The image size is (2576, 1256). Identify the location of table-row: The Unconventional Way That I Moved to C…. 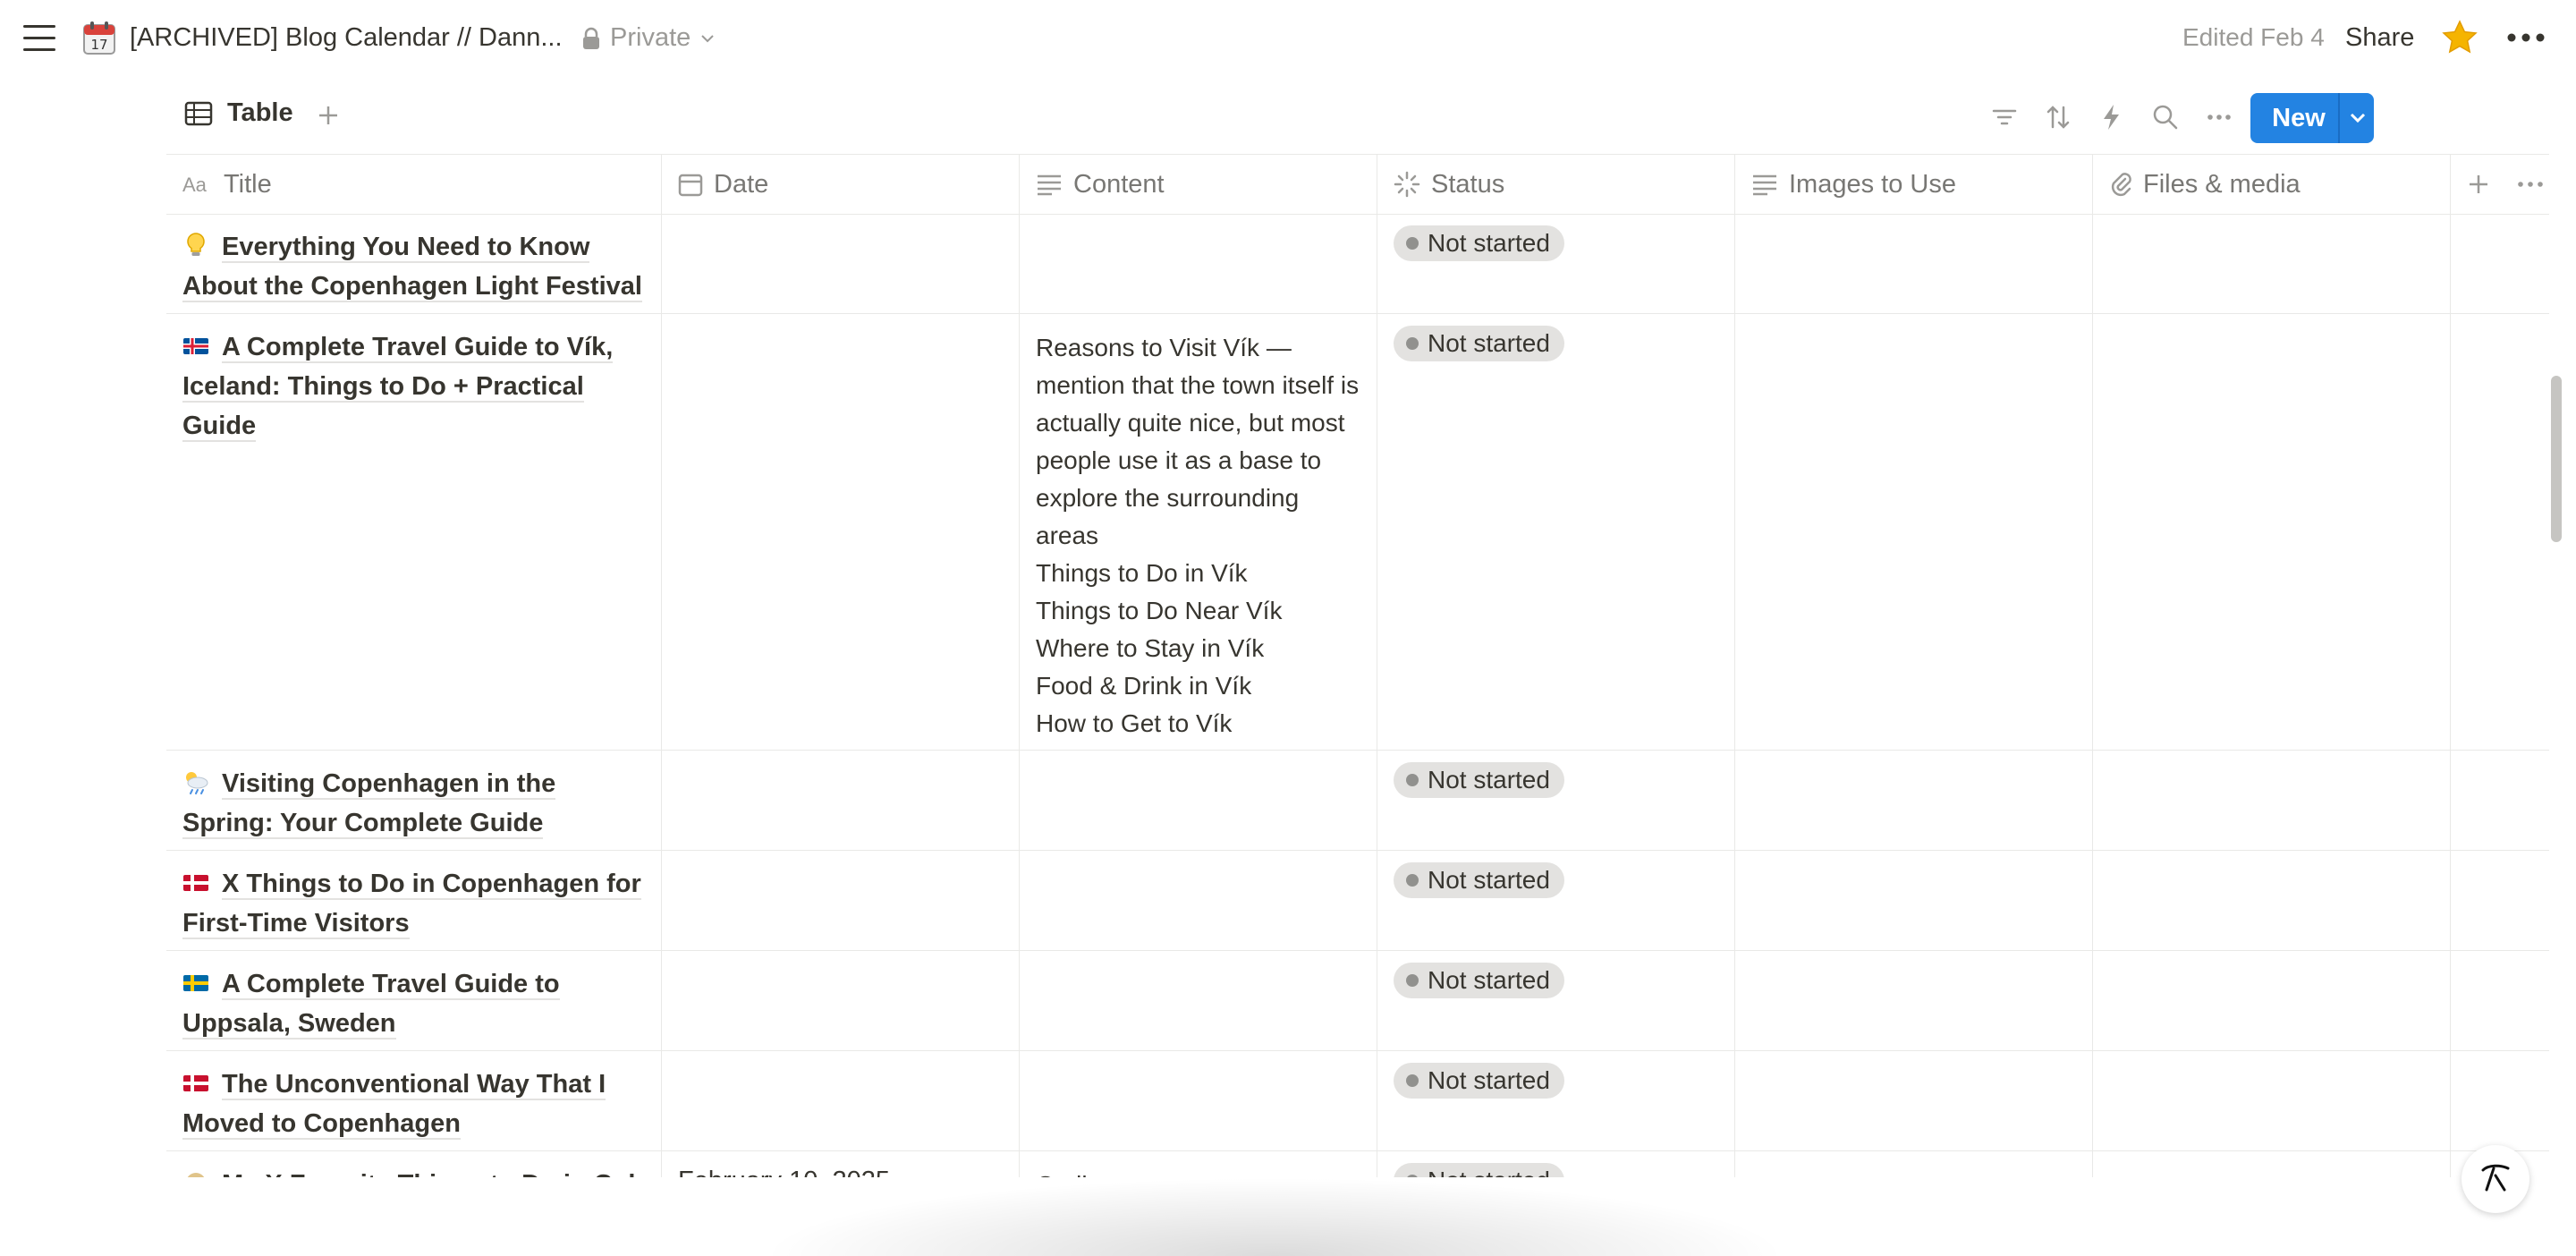
(1357, 1100).